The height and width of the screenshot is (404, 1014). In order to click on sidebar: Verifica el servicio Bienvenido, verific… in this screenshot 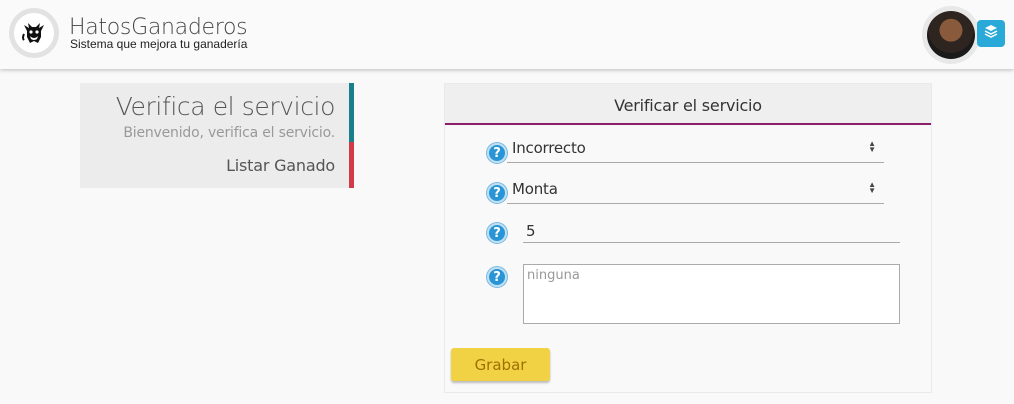, I will do `click(217, 135)`.